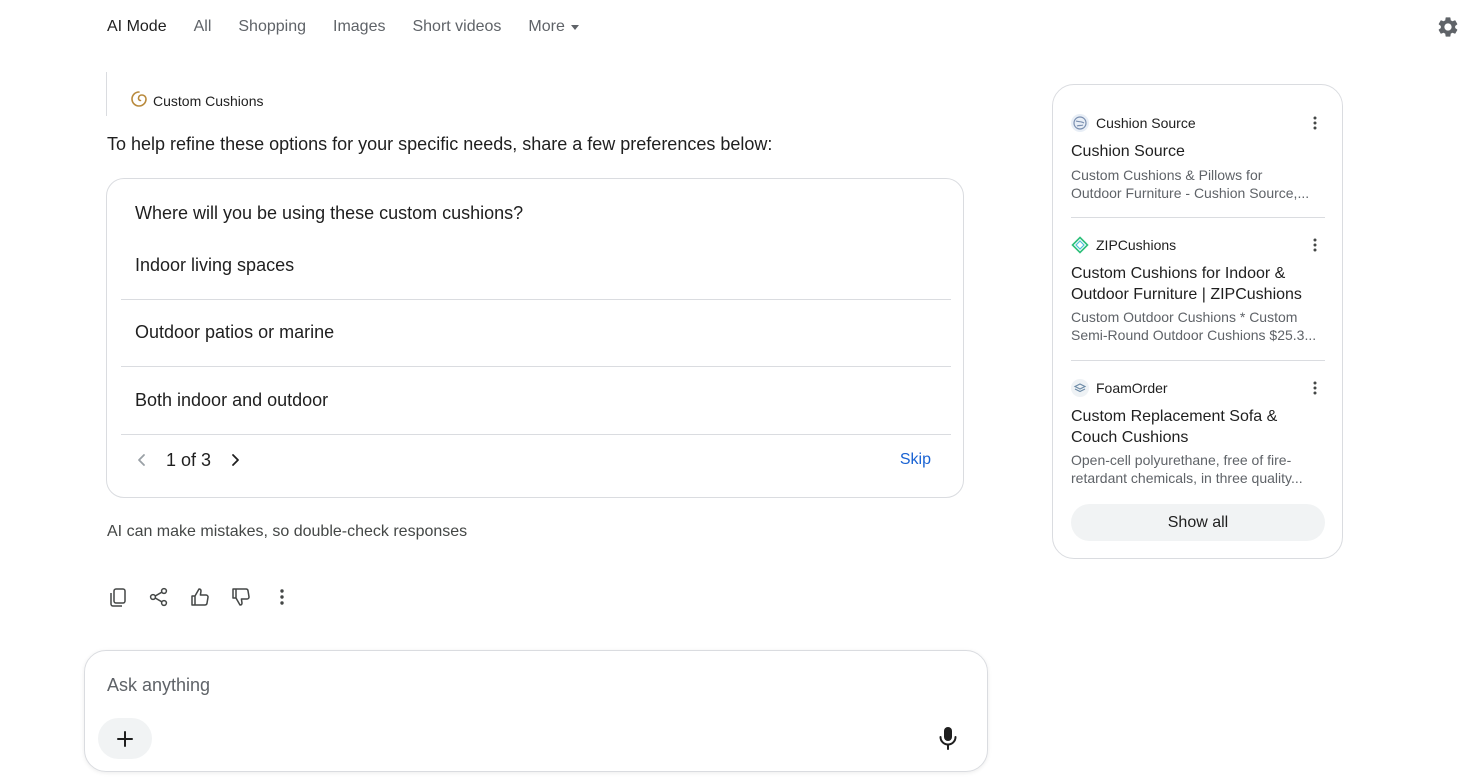 This screenshot has width=1482, height=784. Describe the element at coordinates (1146, 123) in the screenshot. I see `result-source-name: Cushion Source` at that location.